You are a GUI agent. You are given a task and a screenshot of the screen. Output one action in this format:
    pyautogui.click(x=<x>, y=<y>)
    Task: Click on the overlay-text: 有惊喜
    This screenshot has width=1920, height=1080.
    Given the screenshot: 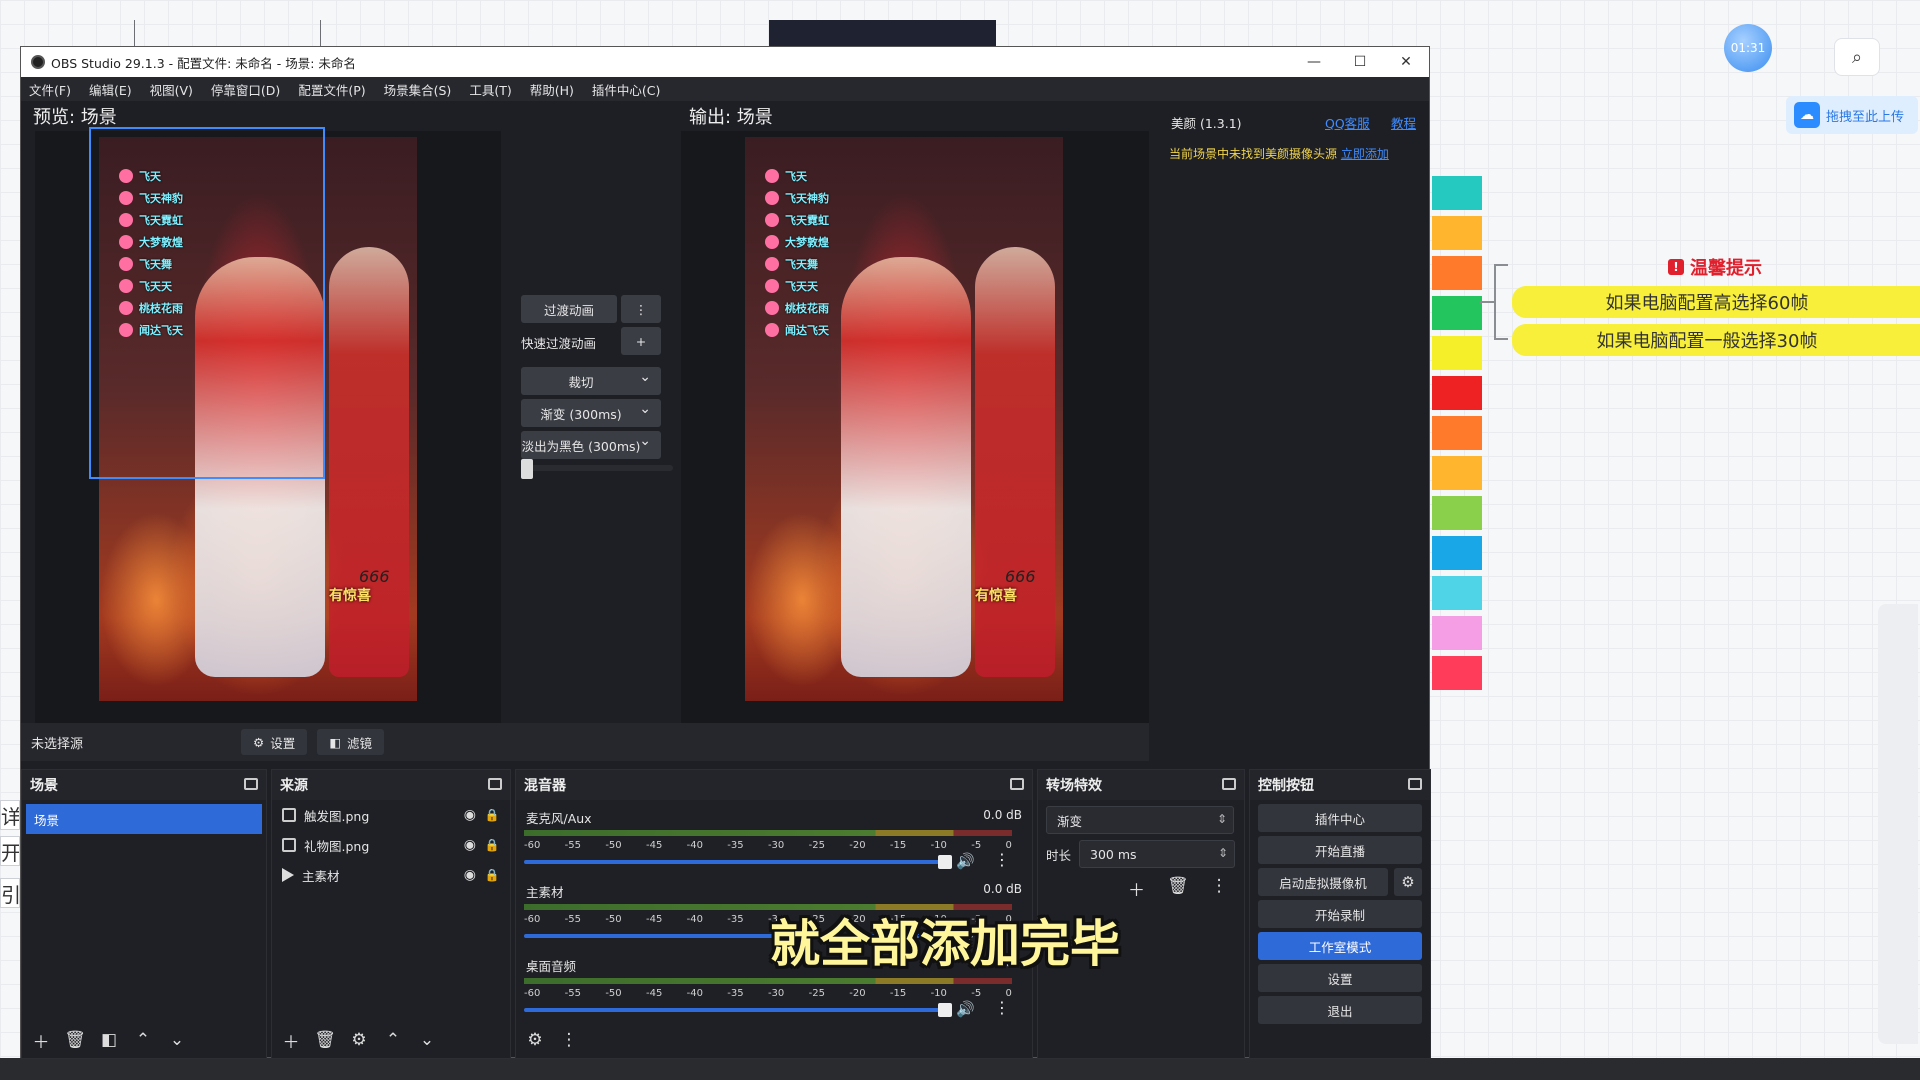 What is the action you would take?
    pyautogui.click(x=996, y=596)
    